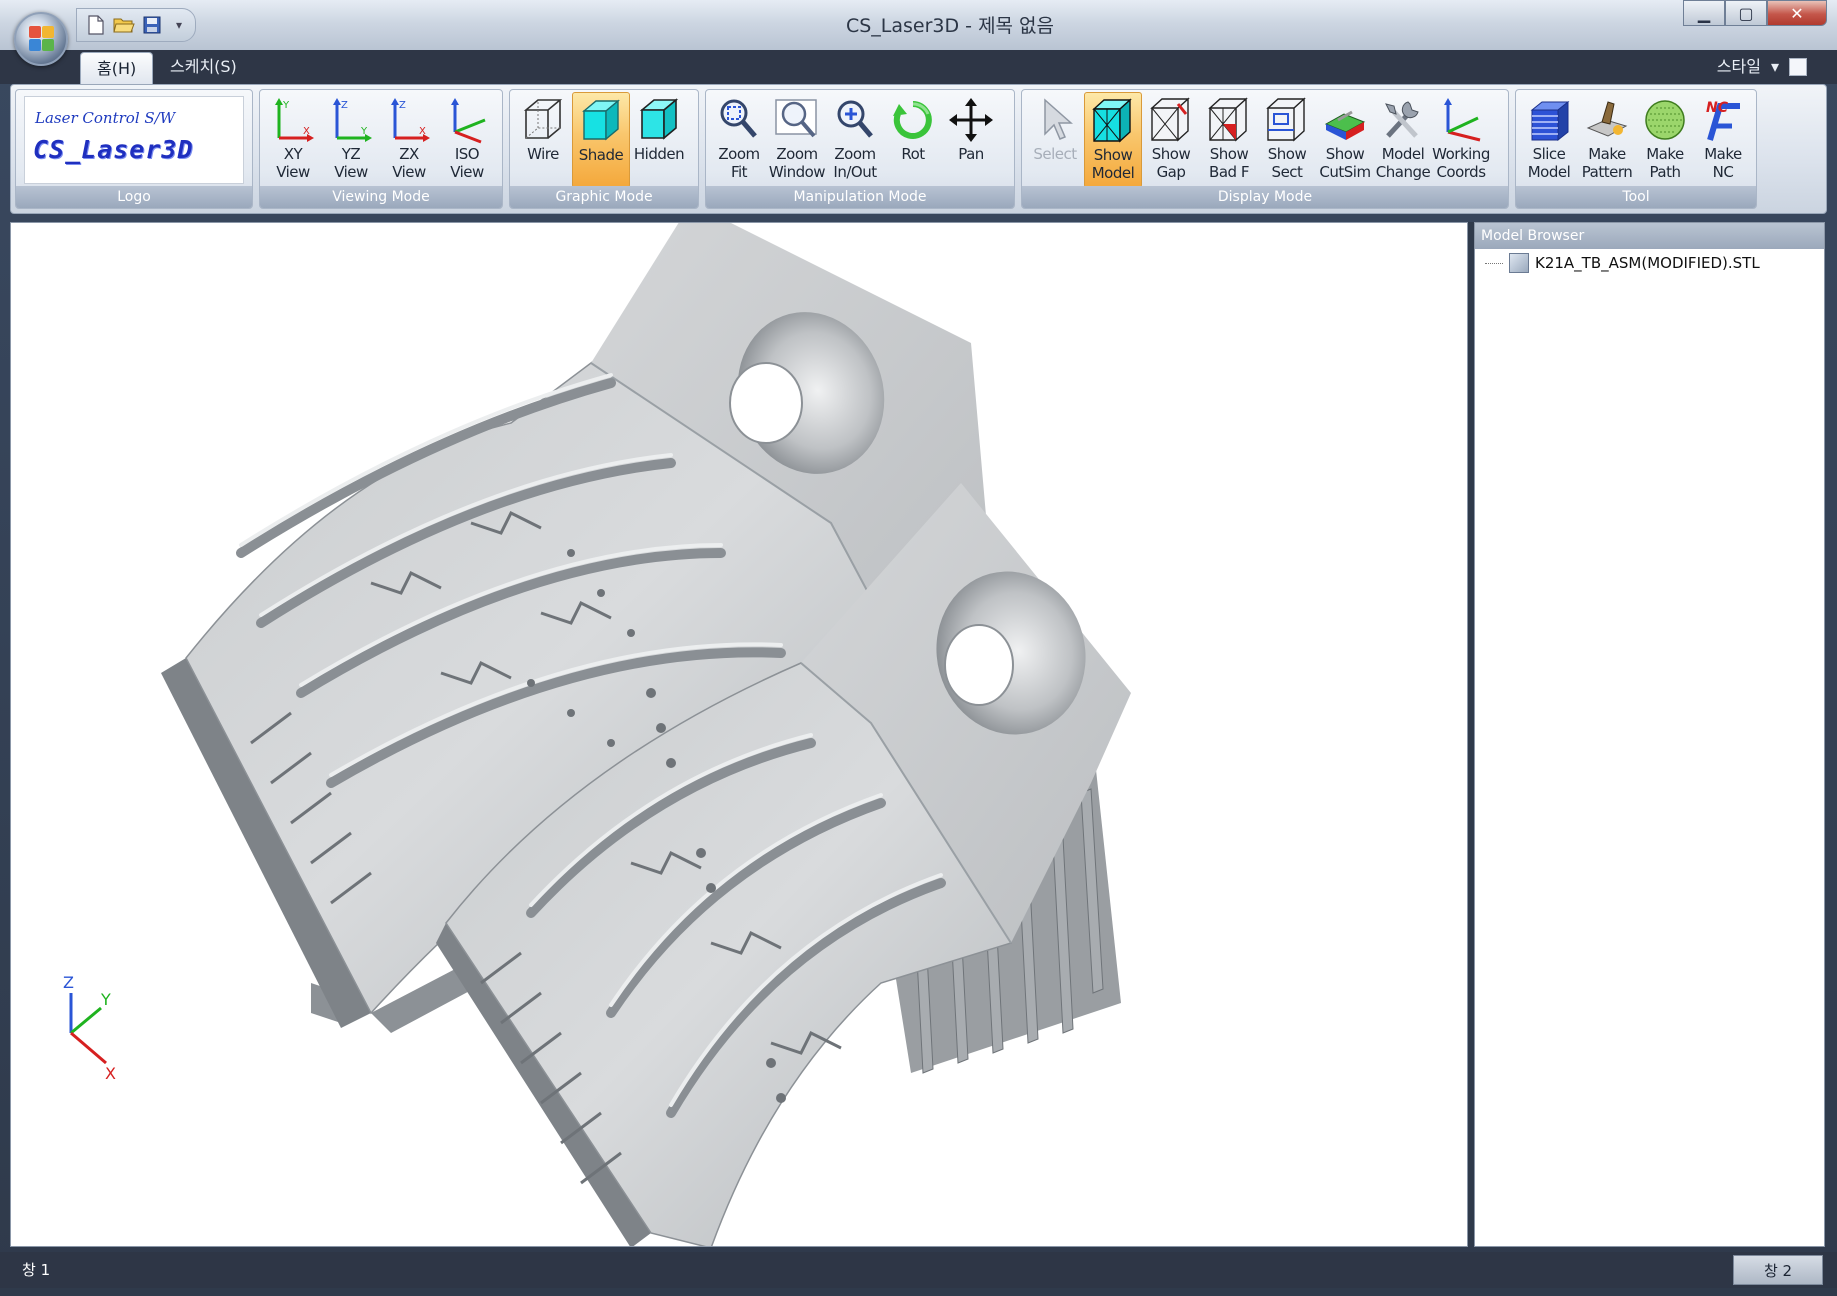 This screenshot has width=1837, height=1296. What do you see at coordinates (96, 25) in the screenshot?
I see `new-icon` at bounding box center [96, 25].